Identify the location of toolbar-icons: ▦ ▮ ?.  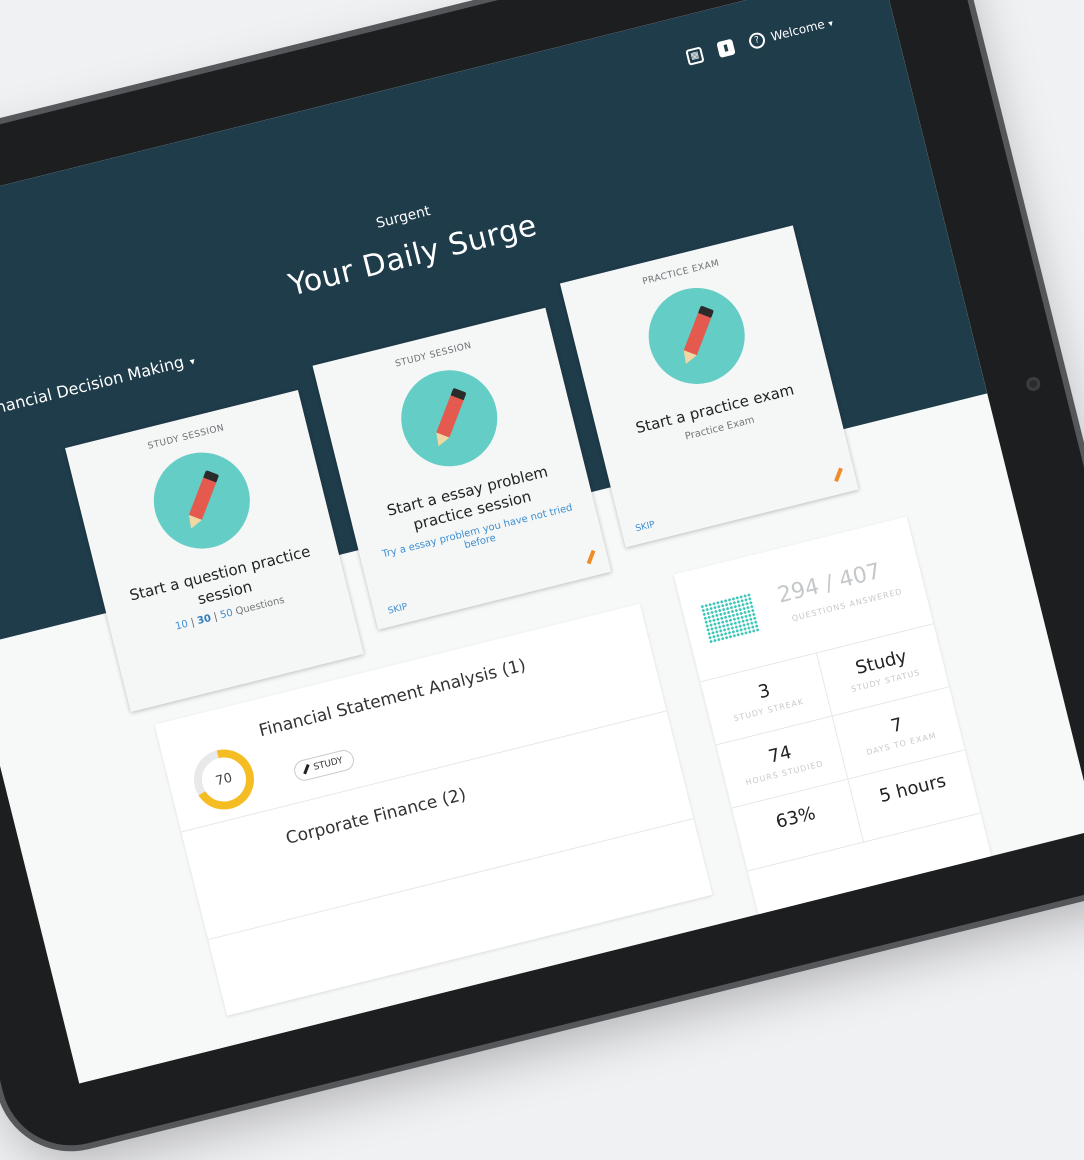
(726, 48).